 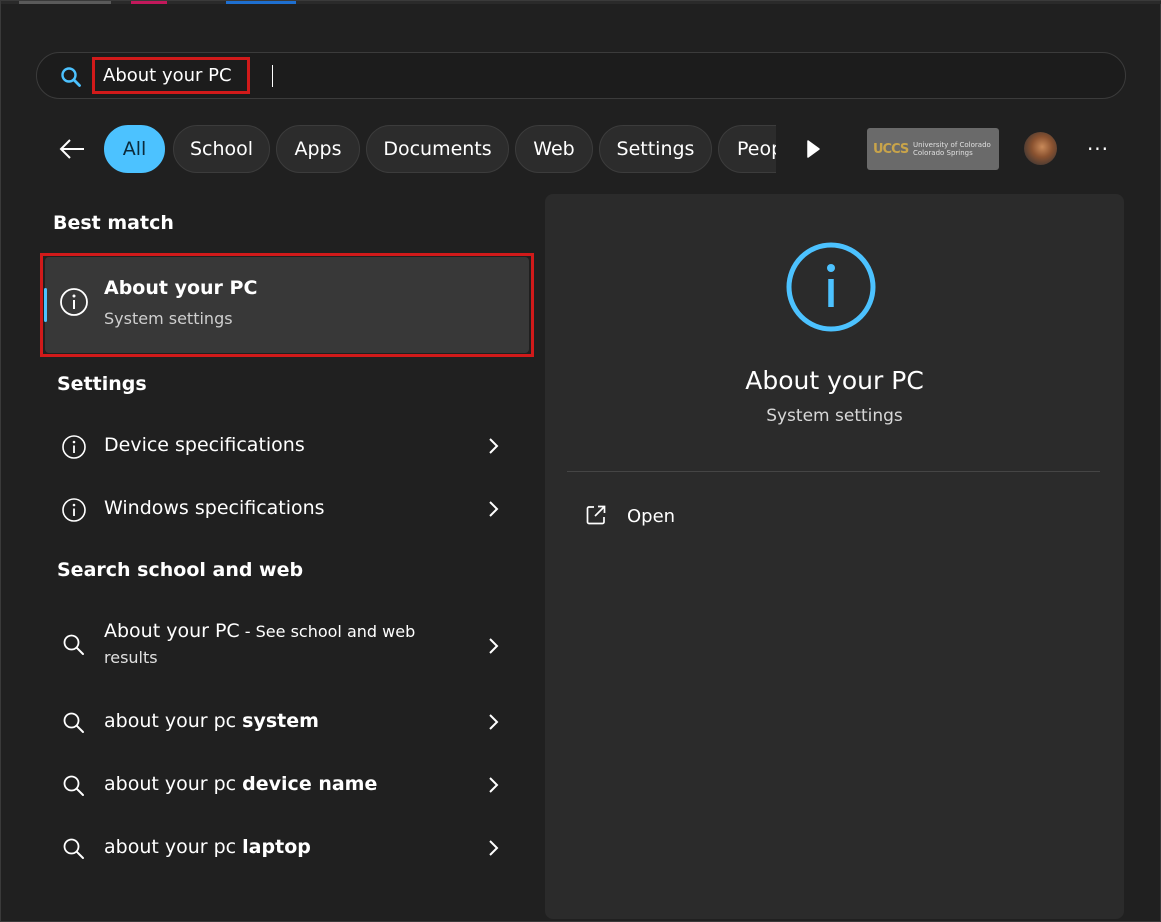 What do you see at coordinates (131, 657) in the screenshot?
I see `web-result-suffix-line2: results` at bounding box center [131, 657].